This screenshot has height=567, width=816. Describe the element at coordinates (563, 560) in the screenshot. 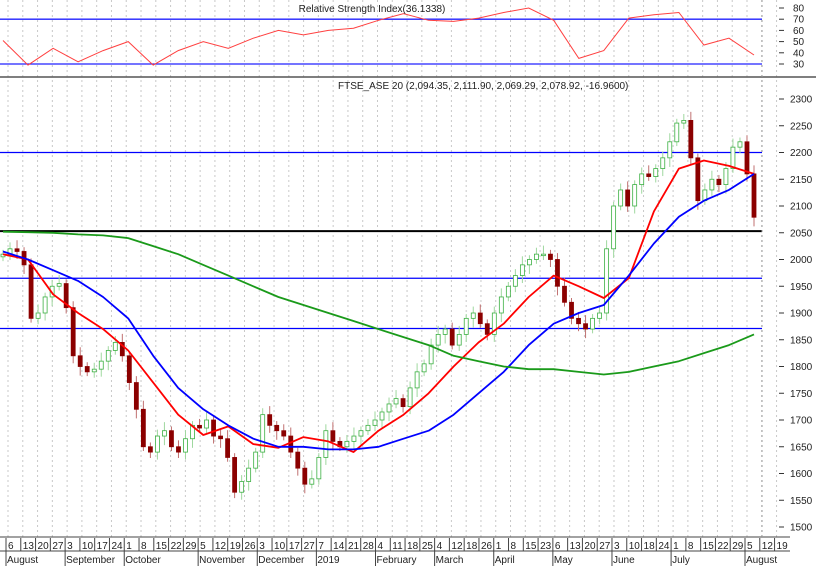

I see `month-label: May` at that location.